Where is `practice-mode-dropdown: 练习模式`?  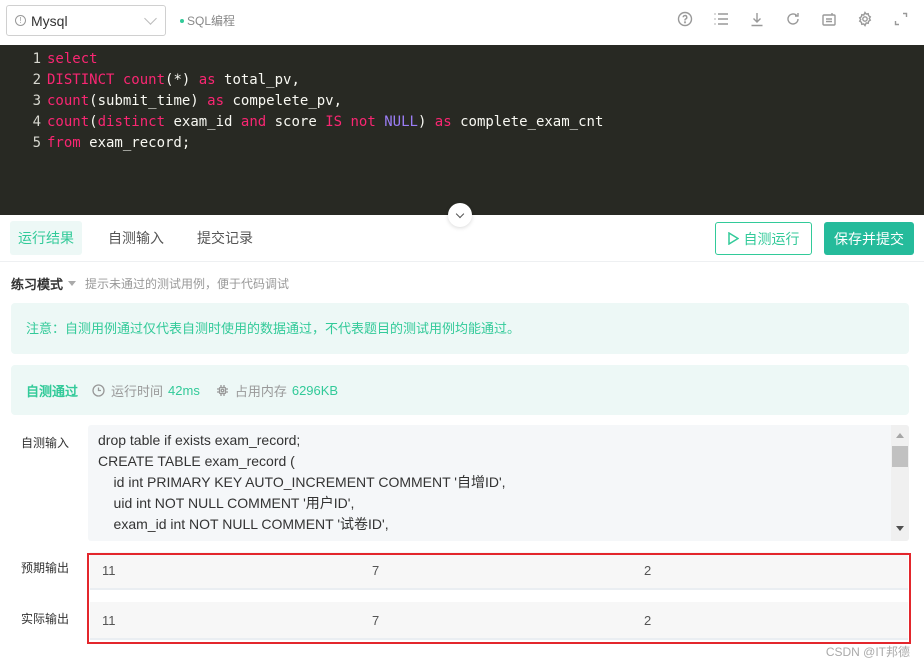
practice-mode-dropdown: 练习模式 is located at coordinates (37, 283).